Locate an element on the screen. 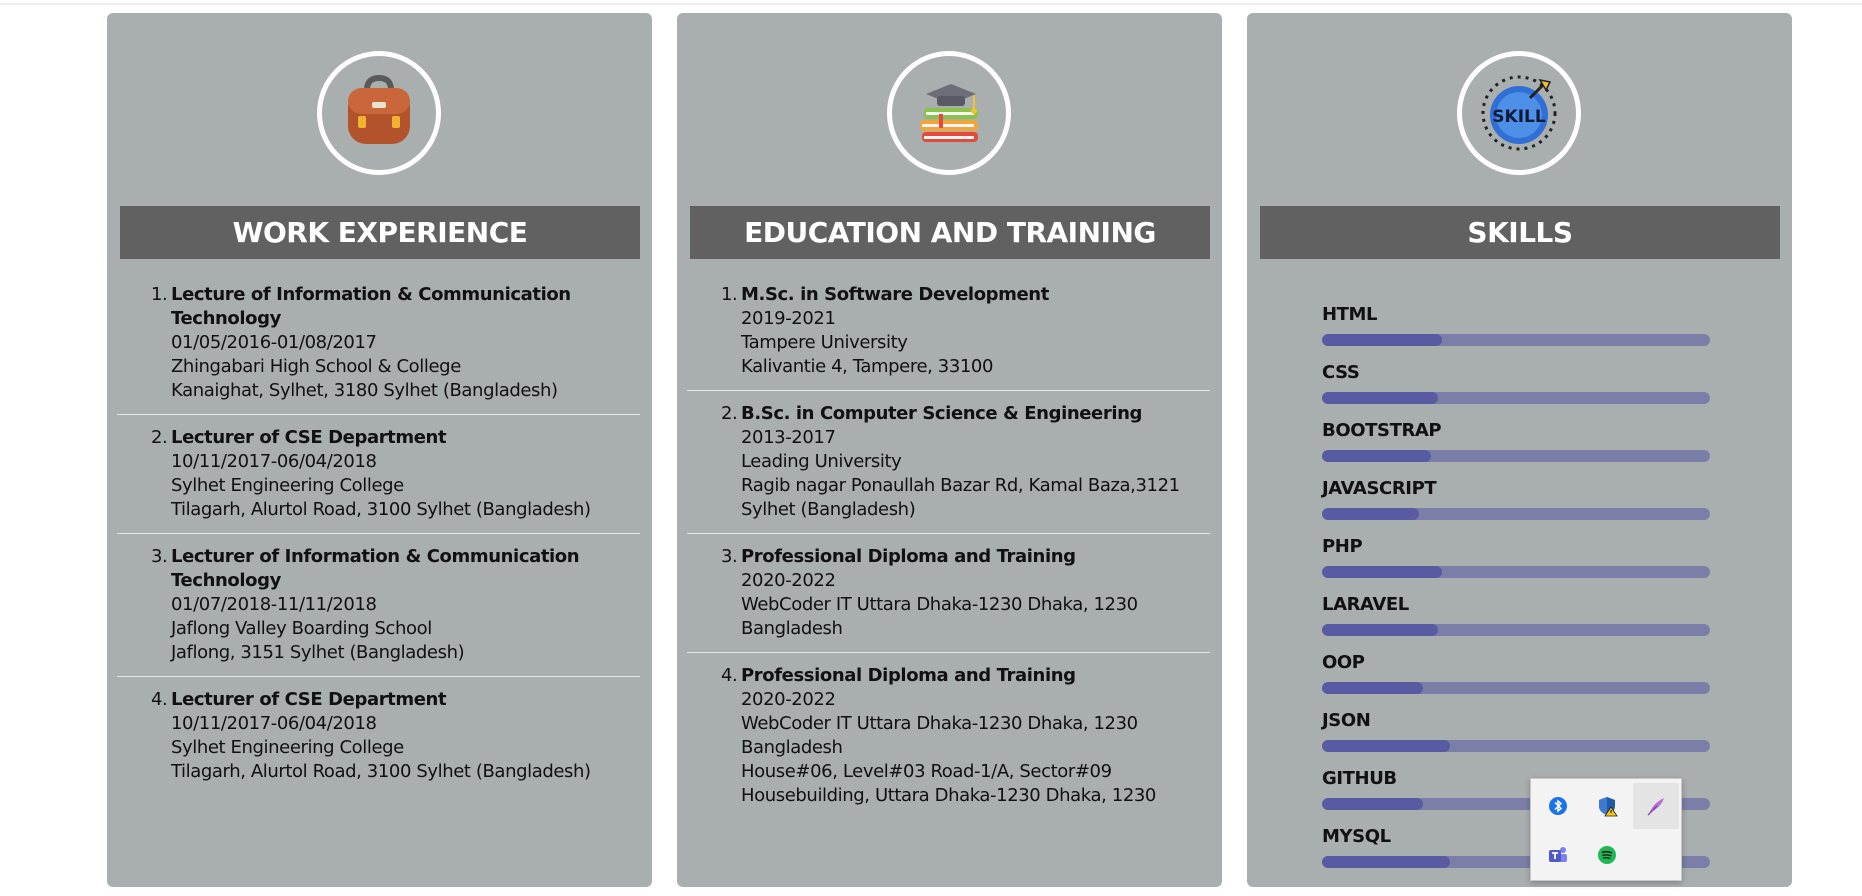  entry-detail: Kalivantie 4, Tampere, 33100 is located at coordinates (867, 366).